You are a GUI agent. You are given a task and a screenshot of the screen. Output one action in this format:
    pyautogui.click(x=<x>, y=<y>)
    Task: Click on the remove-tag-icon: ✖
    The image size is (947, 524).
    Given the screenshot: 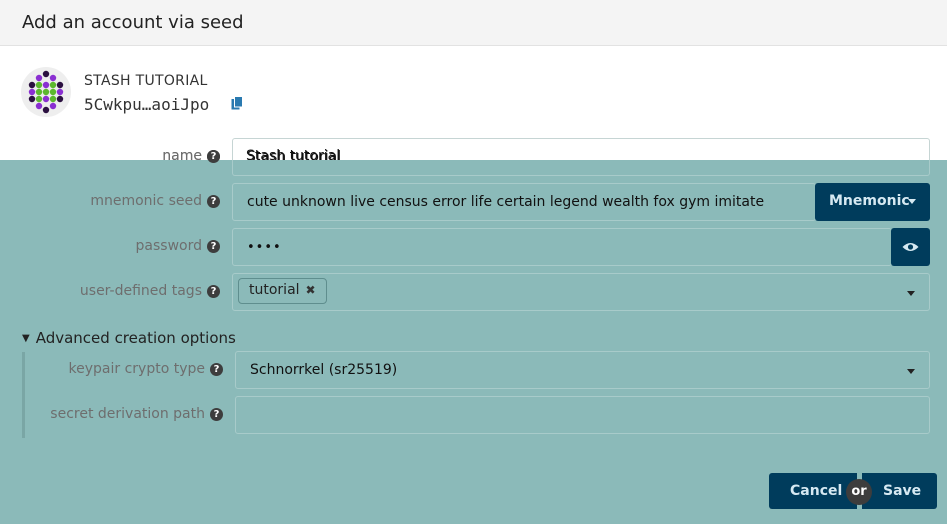 What is the action you would take?
    pyautogui.click(x=311, y=290)
    